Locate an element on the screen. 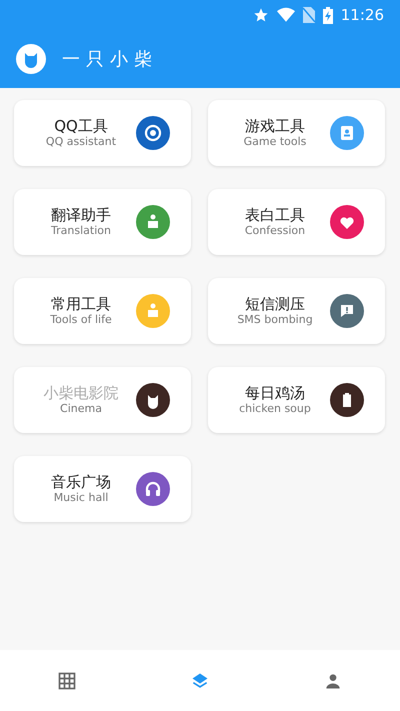 This screenshot has width=400, height=711. tool-title: 音乐广场 is located at coordinates (81, 481).